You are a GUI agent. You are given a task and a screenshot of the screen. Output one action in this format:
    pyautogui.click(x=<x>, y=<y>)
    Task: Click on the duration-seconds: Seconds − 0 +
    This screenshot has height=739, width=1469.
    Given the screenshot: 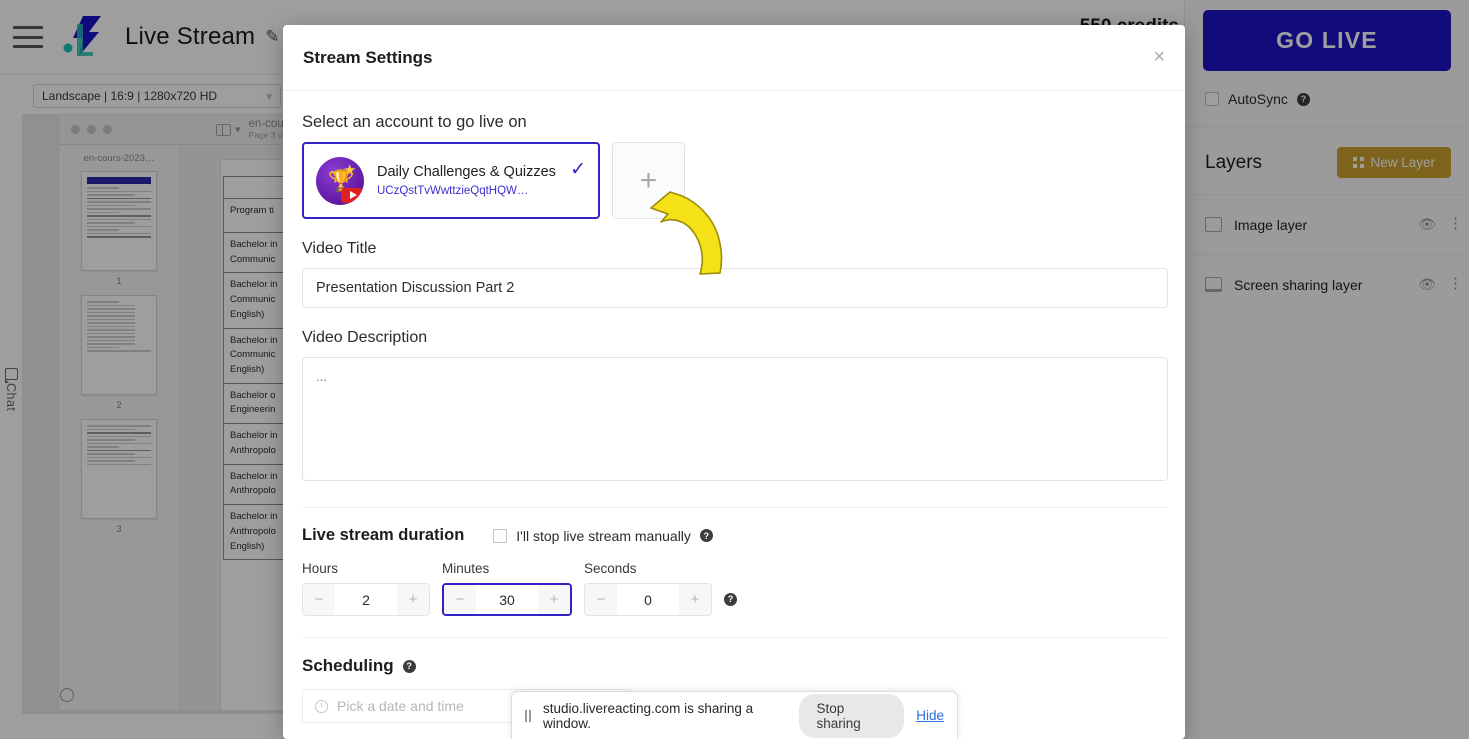 What is the action you would take?
    pyautogui.click(x=648, y=588)
    